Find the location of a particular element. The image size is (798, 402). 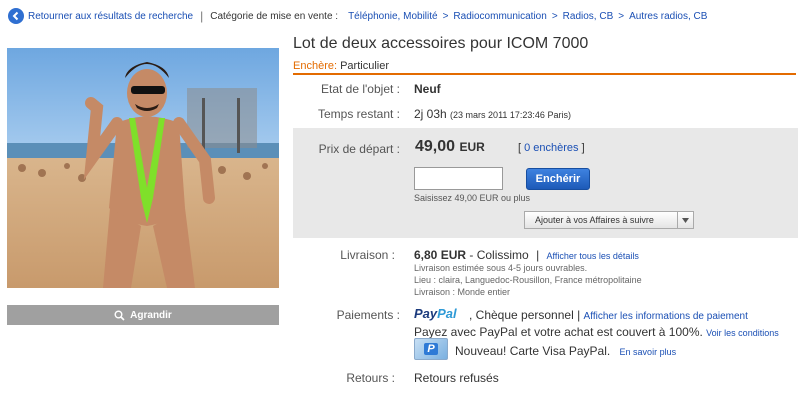

condition-label: Etat de l'objet : is located at coordinates (360, 89).